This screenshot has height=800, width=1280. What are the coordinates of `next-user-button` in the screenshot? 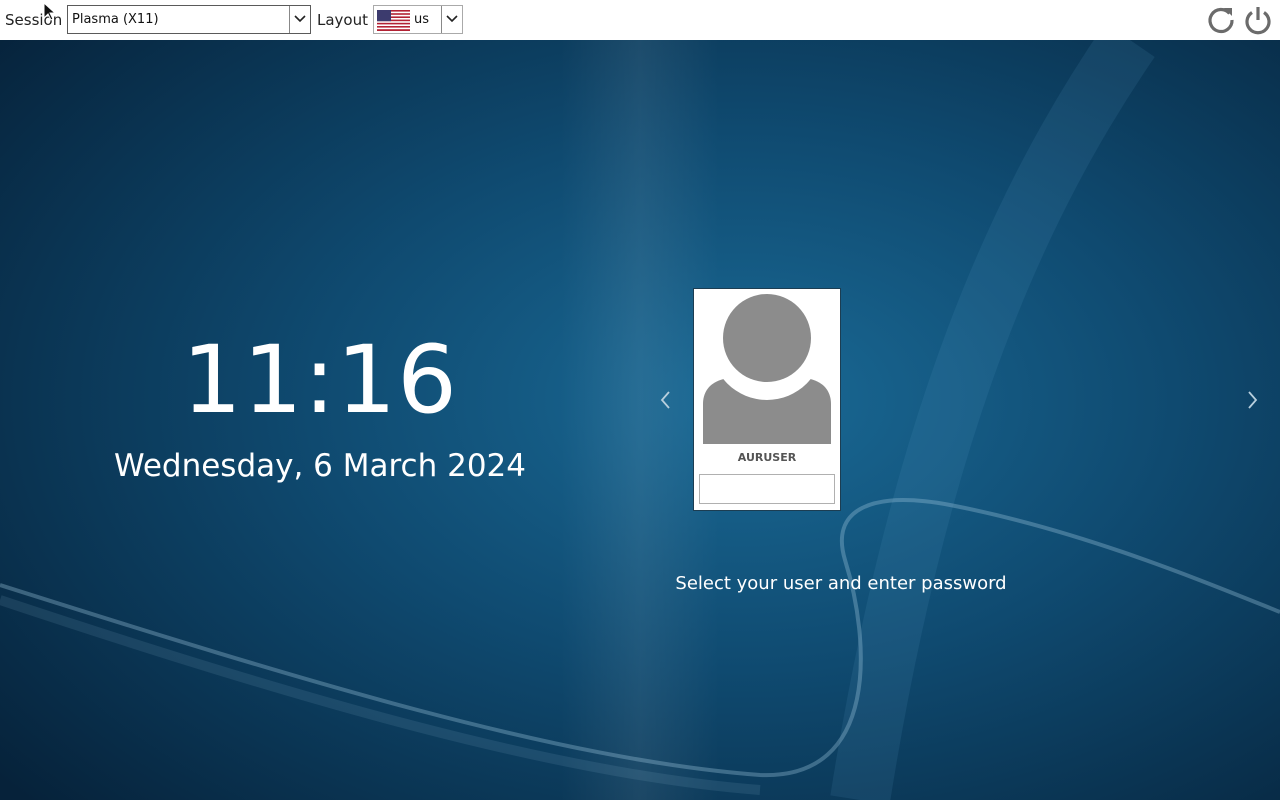 It's located at (1253, 402).